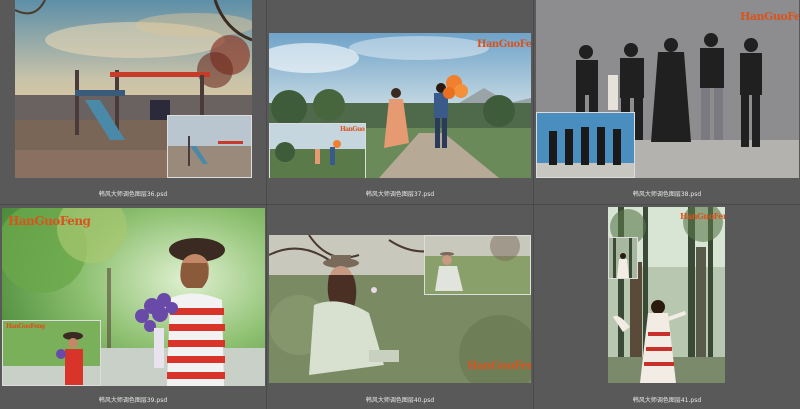  What do you see at coordinates (133, 89) in the screenshot?
I see `thumbnail-playground` at bounding box center [133, 89].